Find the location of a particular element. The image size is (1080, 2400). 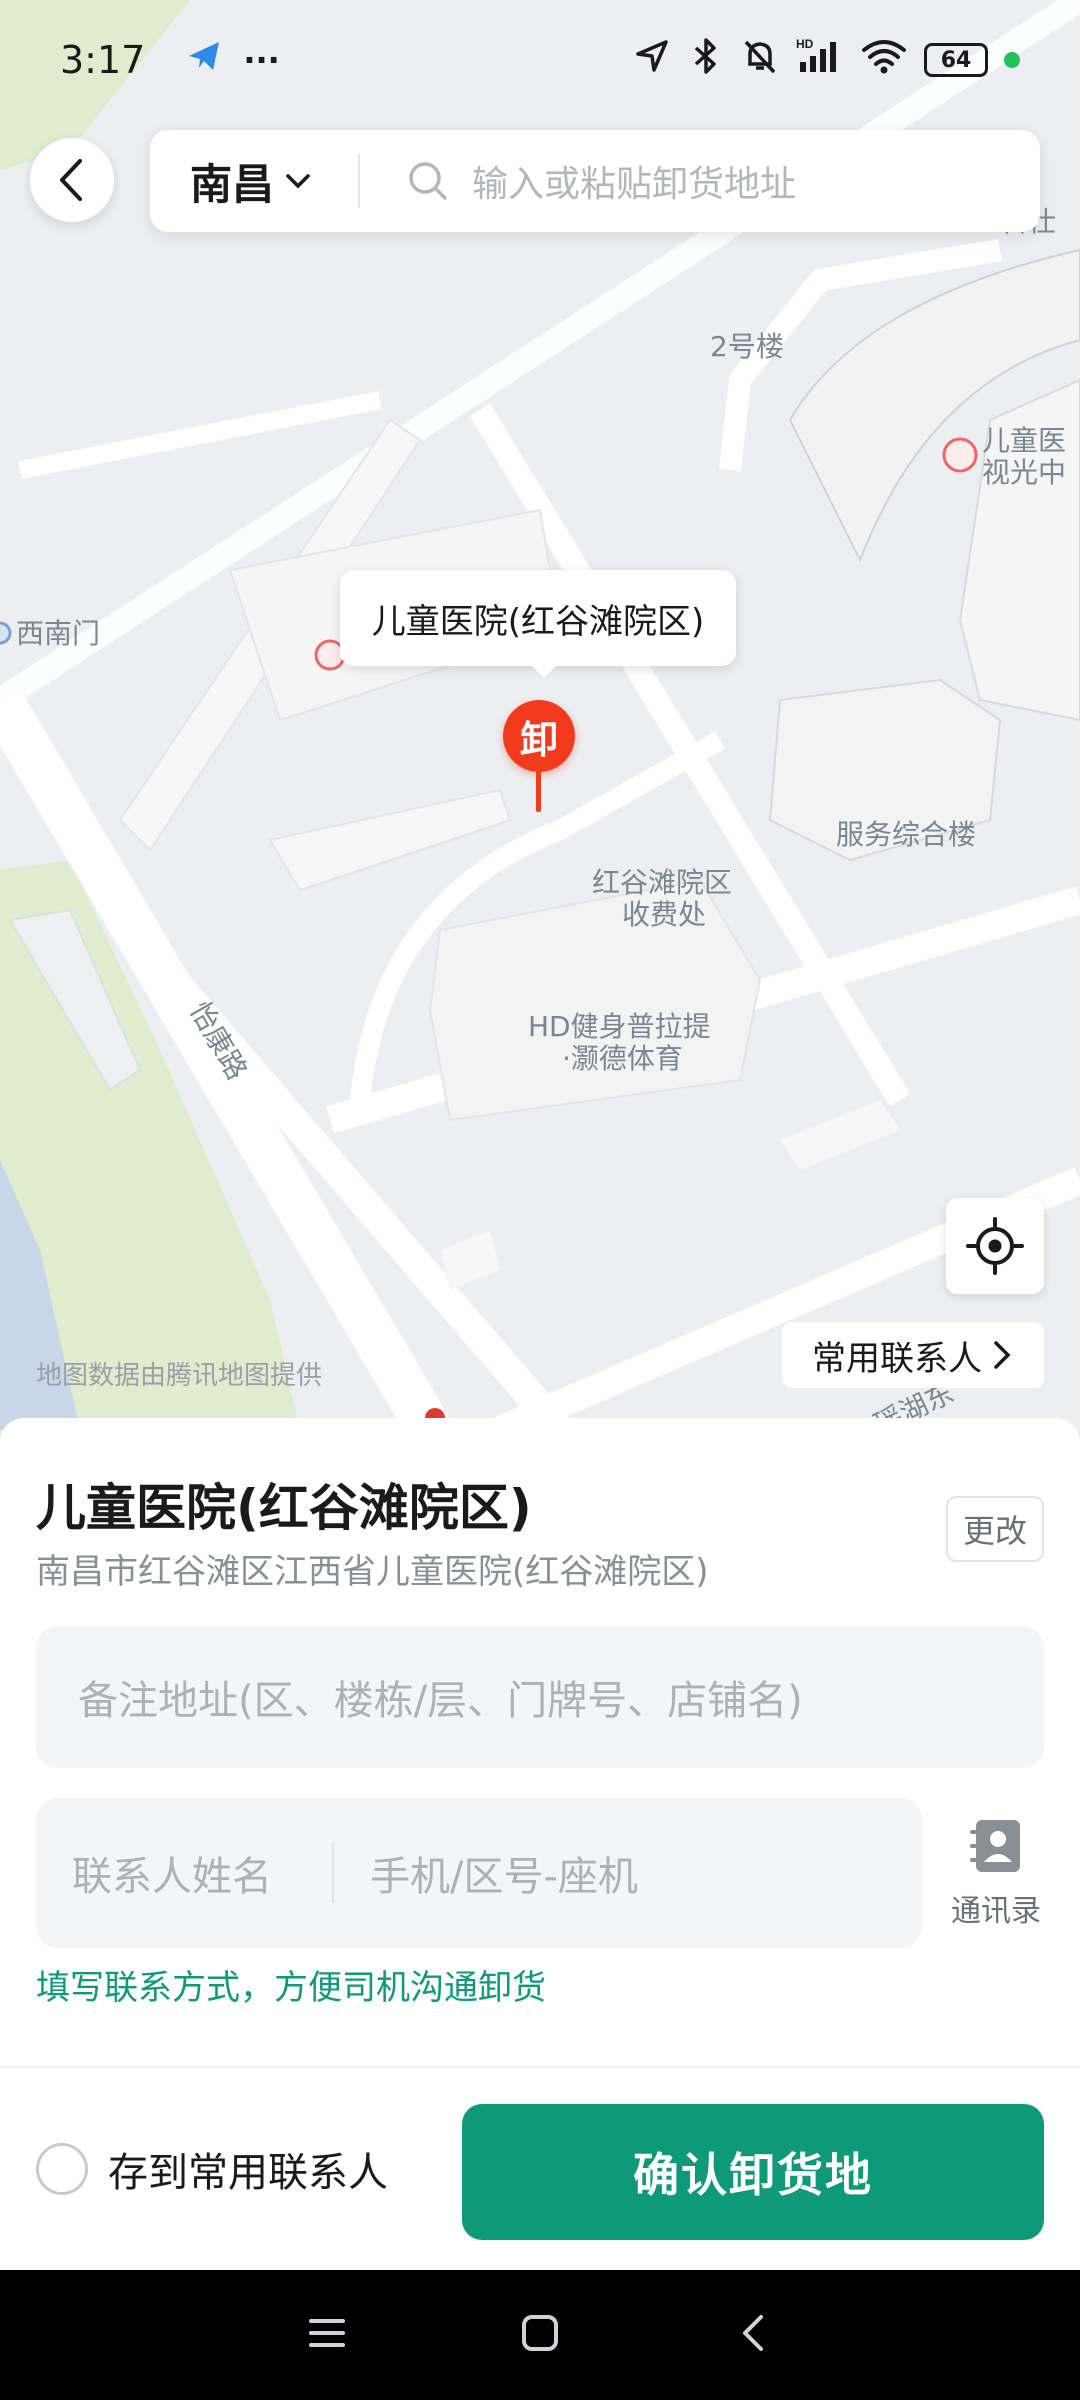

search-bar: 南昌 输入或粘贴卸货地址 is located at coordinates (595, 181).